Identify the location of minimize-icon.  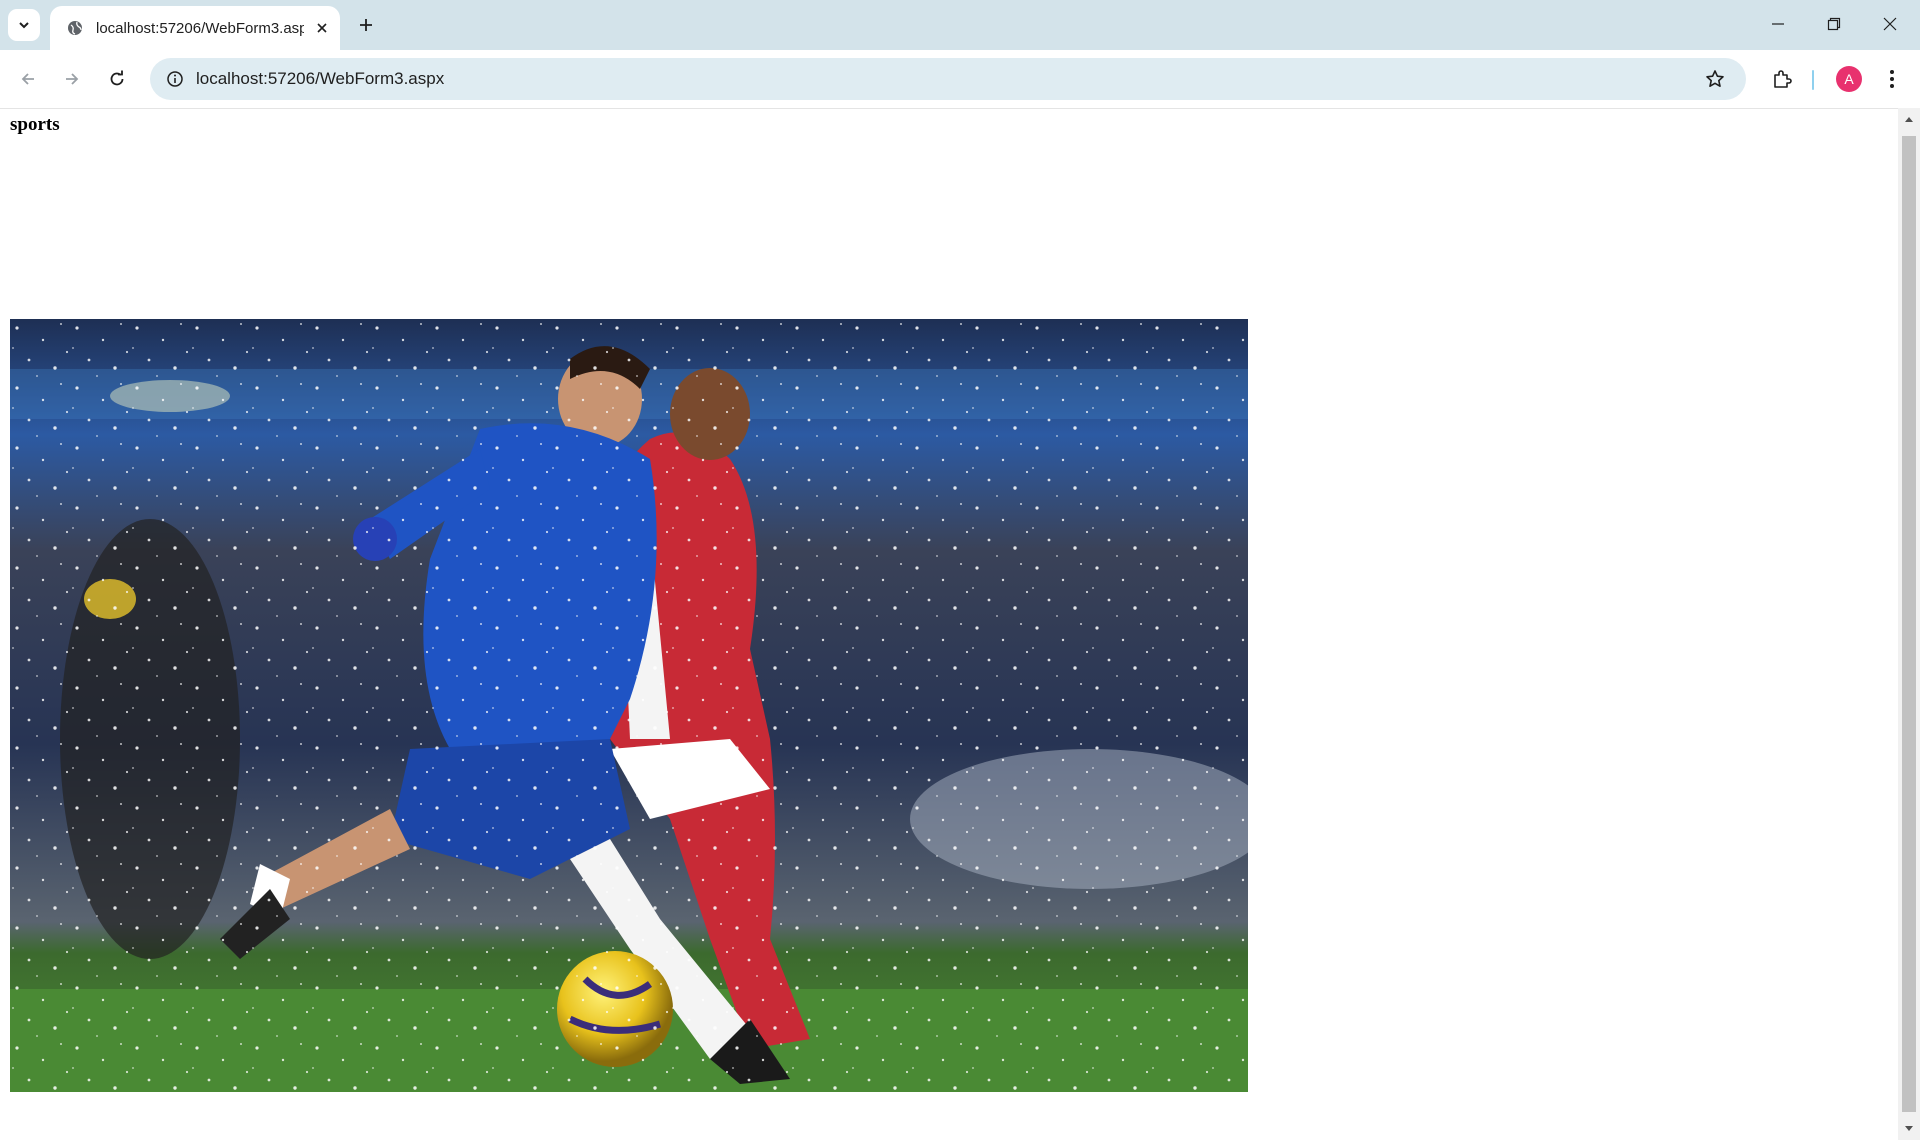
(1778, 24).